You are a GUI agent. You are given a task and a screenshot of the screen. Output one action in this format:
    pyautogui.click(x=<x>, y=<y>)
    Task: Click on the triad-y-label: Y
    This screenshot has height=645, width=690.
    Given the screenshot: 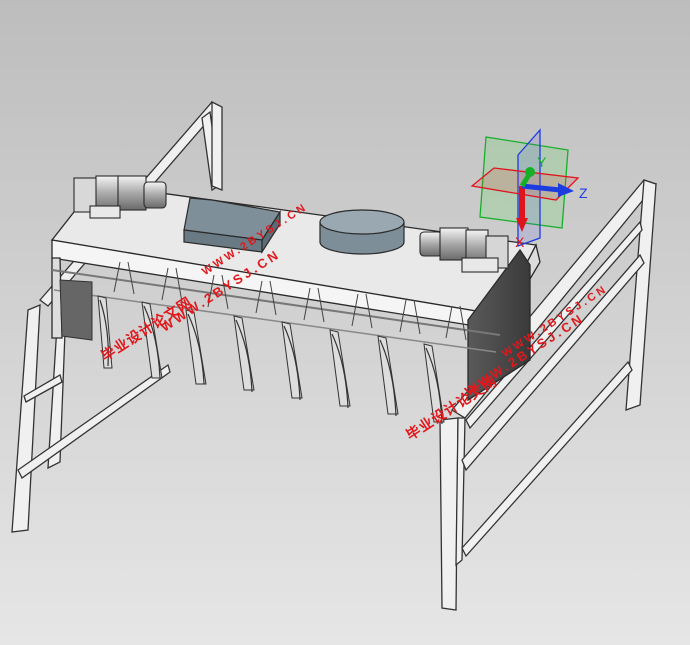 What is the action you would take?
    pyautogui.click(x=542, y=162)
    